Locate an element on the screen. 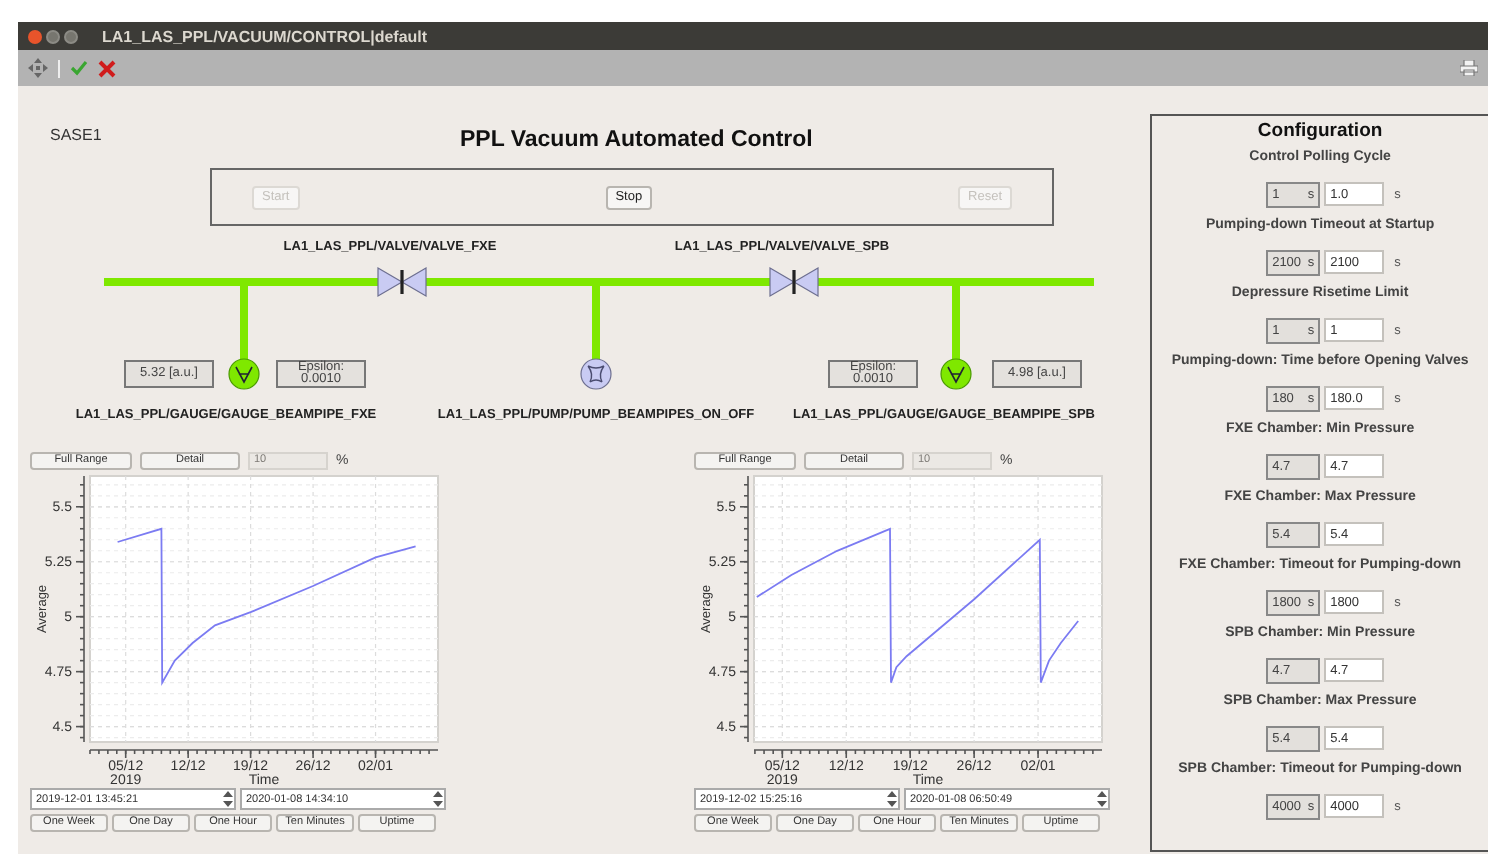 The width and height of the screenshot is (1488, 854). move-icon is located at coordinates (38, 68).